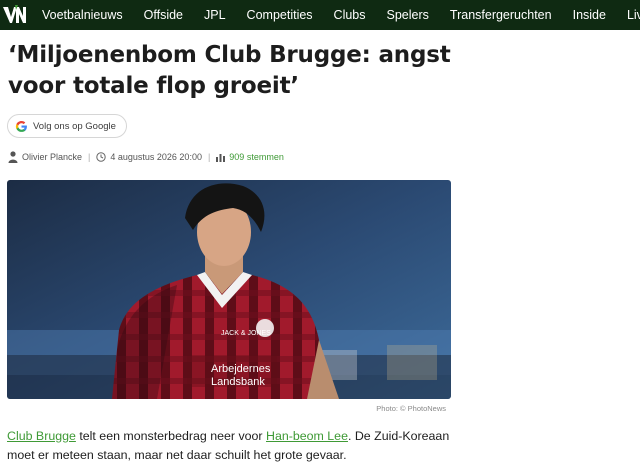  What do you see at coordinates (74, 126) in the screenshot?
I see `follow-on-google-label: Volg ons op Google` at bounding box center [74, 126].